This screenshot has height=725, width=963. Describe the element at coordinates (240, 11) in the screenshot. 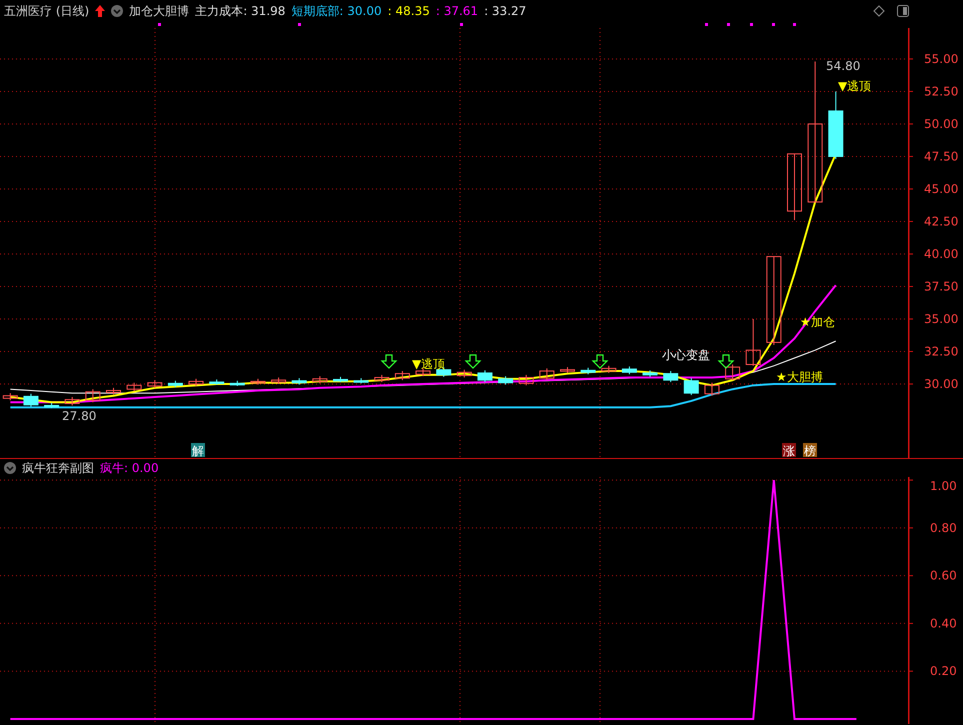

I see `indicator-readout: 主力成本: 31.98` at that location.